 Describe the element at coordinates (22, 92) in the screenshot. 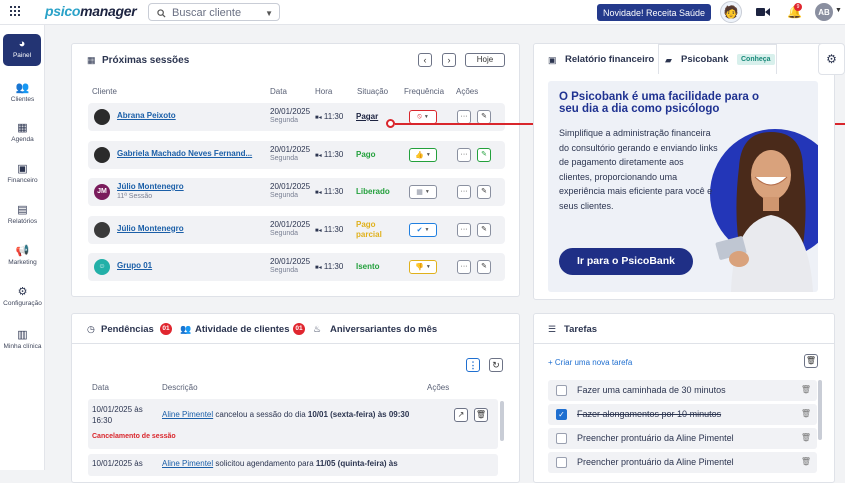

I see `sidebar-item-clientes: 👥 Clientes` at that location.